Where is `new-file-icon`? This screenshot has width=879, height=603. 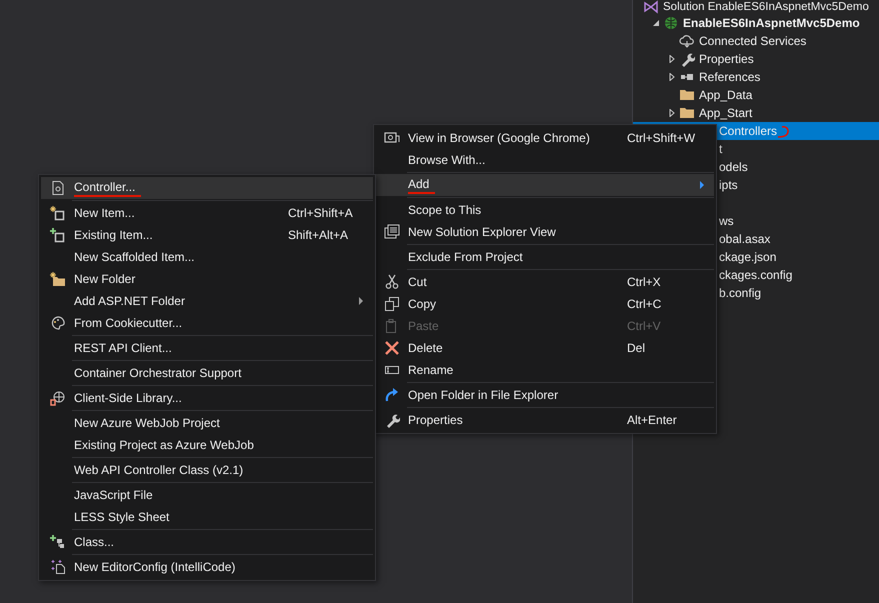
new-file-icon is located at coordinates (58, 567).